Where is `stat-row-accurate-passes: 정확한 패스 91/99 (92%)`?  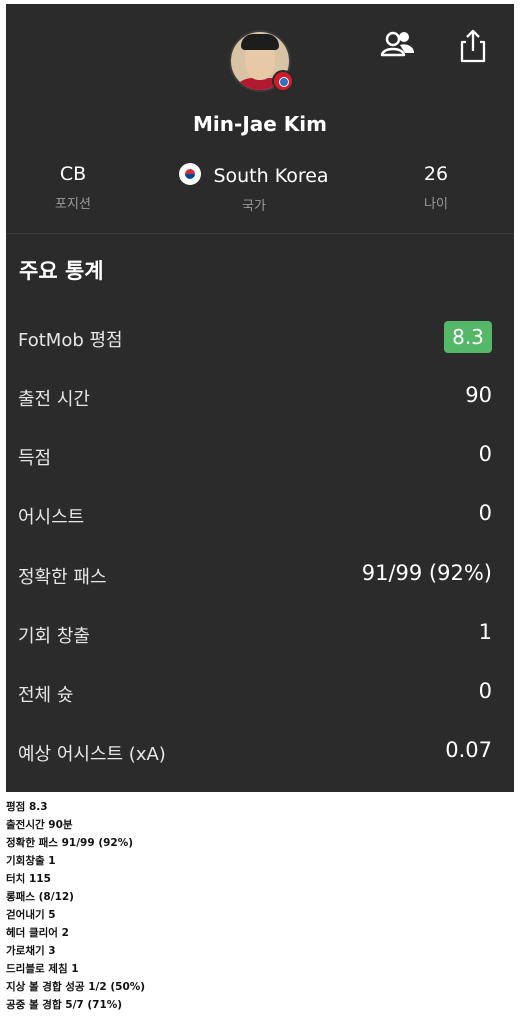
stat-row-accurate-passes: 정확한 패스 91/99 (92%) is located at coordinates (260, 575).